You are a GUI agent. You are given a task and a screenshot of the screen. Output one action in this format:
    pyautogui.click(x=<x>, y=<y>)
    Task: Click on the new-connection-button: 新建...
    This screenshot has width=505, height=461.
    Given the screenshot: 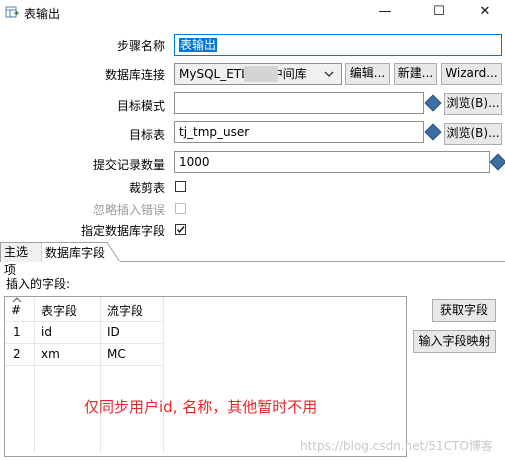 What is the action you would take?
    pyautogui.click(x=415, y=74)
    